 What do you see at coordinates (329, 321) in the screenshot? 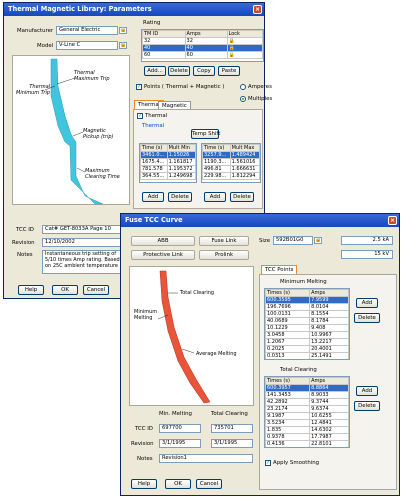
I see `mm-cell: 8.1784` at bounding box center [329, 321].